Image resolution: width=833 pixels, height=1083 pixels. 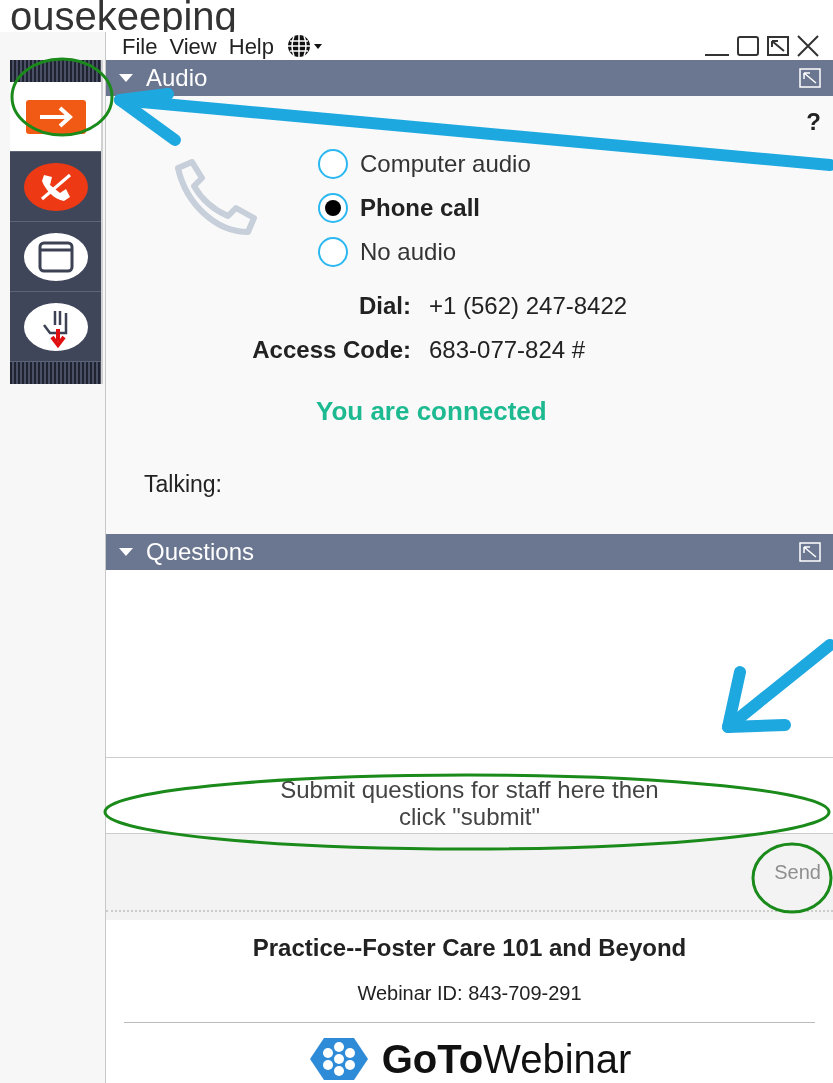 What do you see at coordinates (331, 350) in the screenshot?
I see `access-code-label: Access Code:` at bounding box center [331, 350].